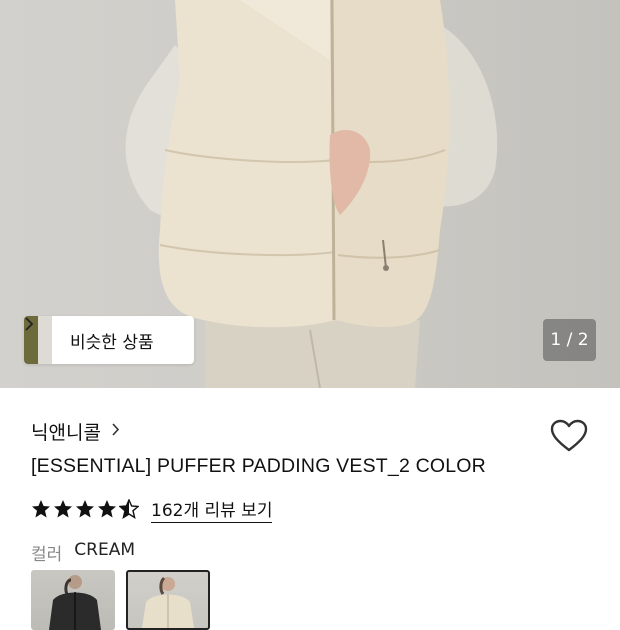  Describe the element at coordinates (129, 509) in the screenshot. I see `half-star-icon` at that location.